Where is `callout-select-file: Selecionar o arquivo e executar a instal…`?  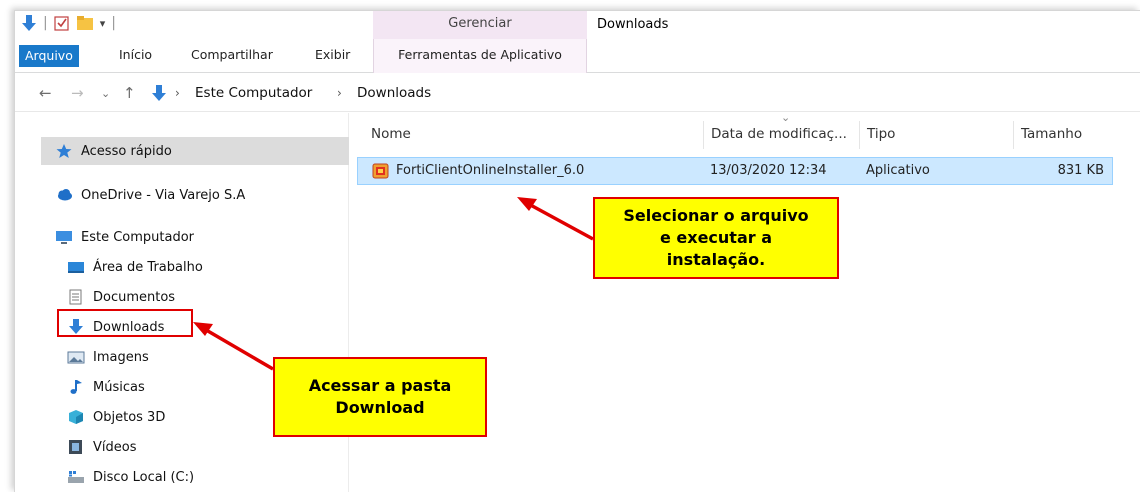 callout-select-file: Selecionar o arquivo e executar a instal… is located at coordinates (716, 238).